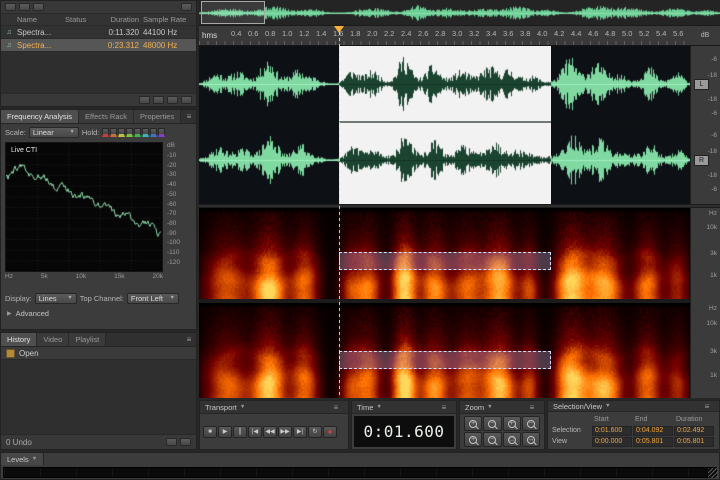 This screenshot has height=480, width=720. I want to click on fast-forward-button: ▶▶, so click(285, 431).